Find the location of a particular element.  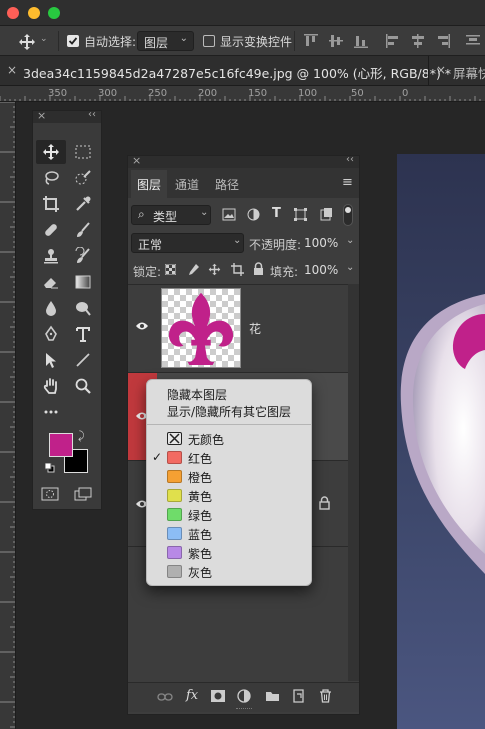

zoom-tool is located at coordinates (83, 386).